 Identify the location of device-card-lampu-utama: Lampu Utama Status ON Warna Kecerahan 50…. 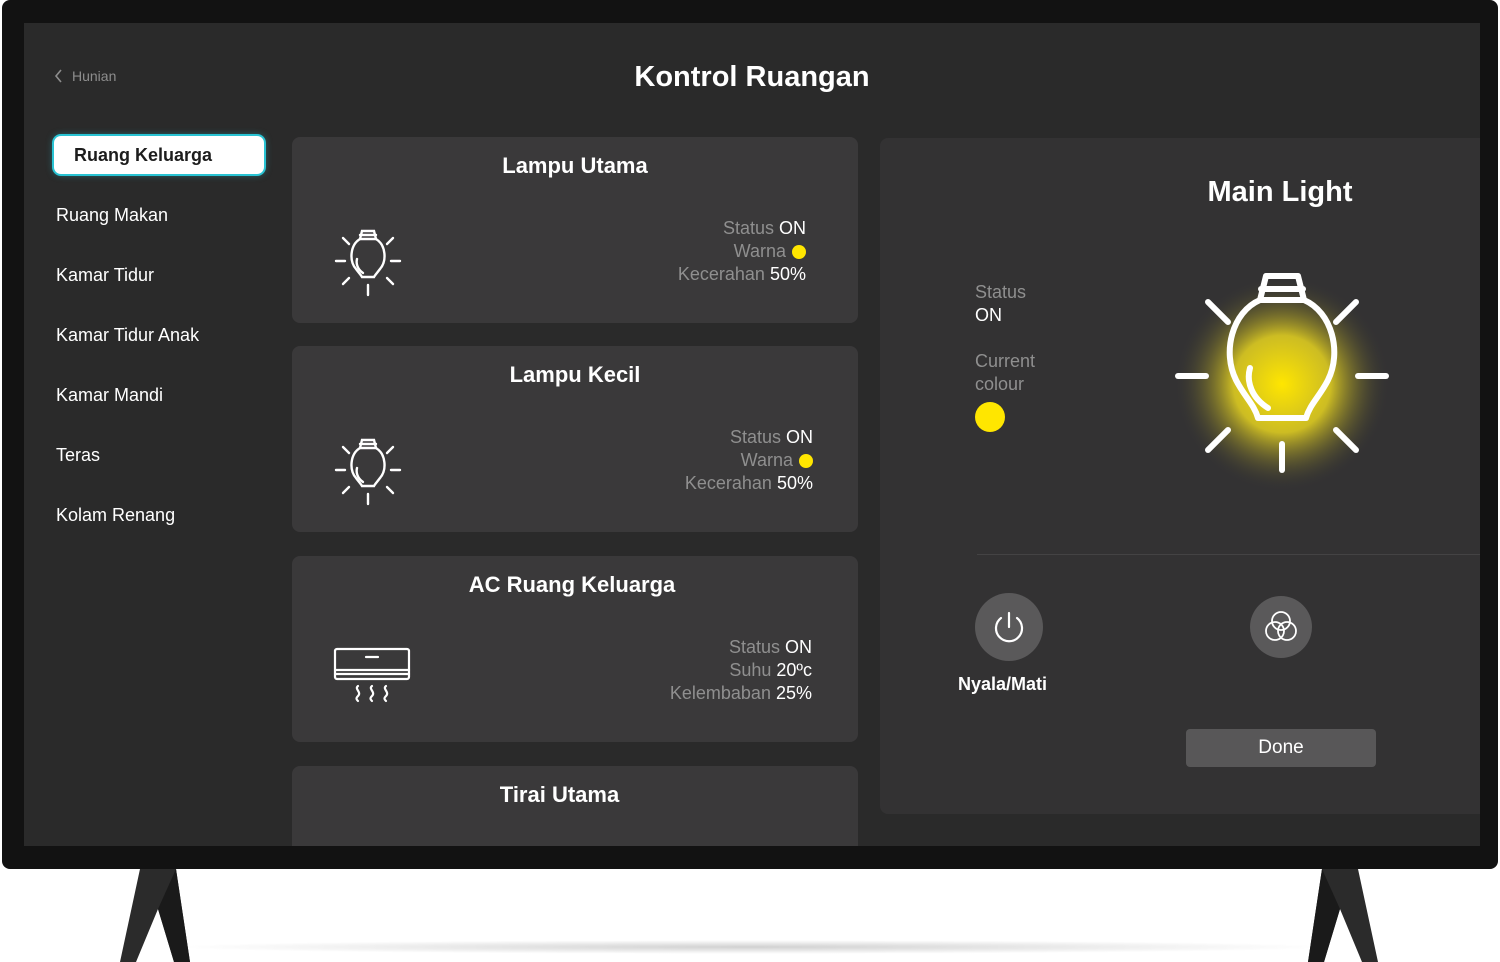
(575, 230).